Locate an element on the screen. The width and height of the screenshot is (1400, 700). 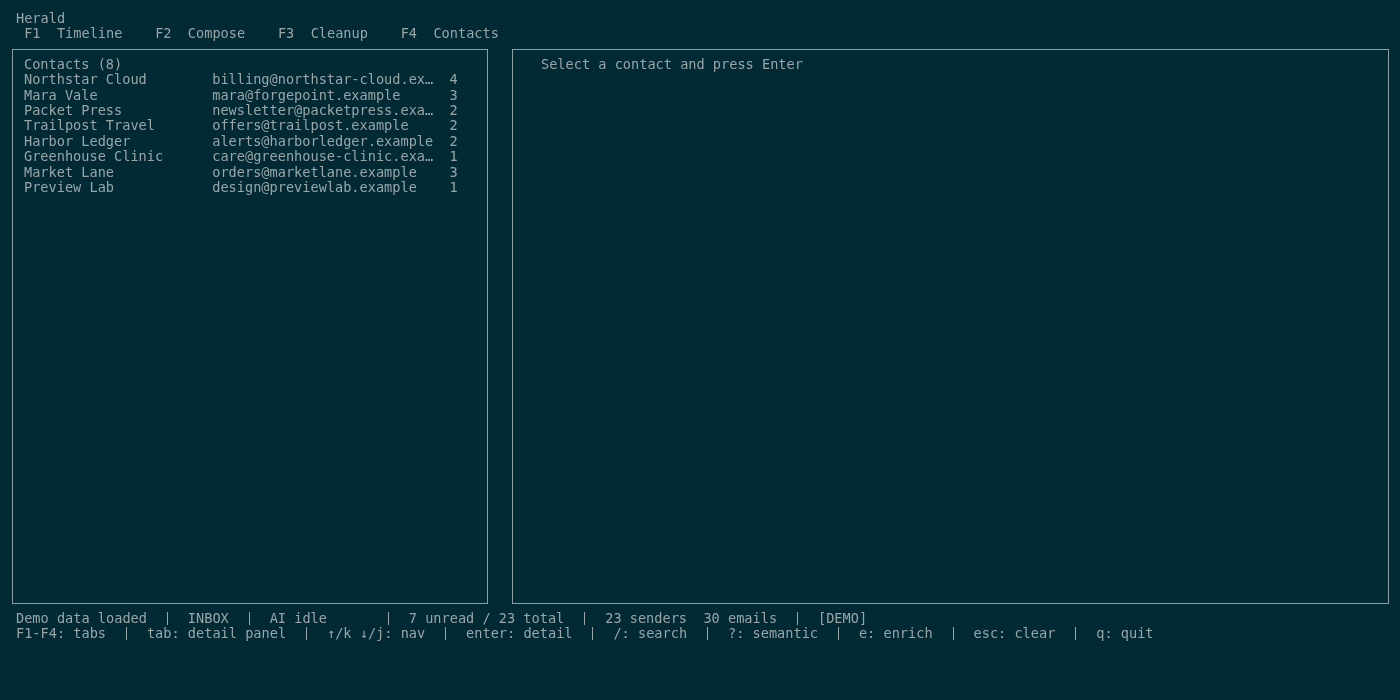
tab: F1 Timeline is located at coordinates (73, 34).